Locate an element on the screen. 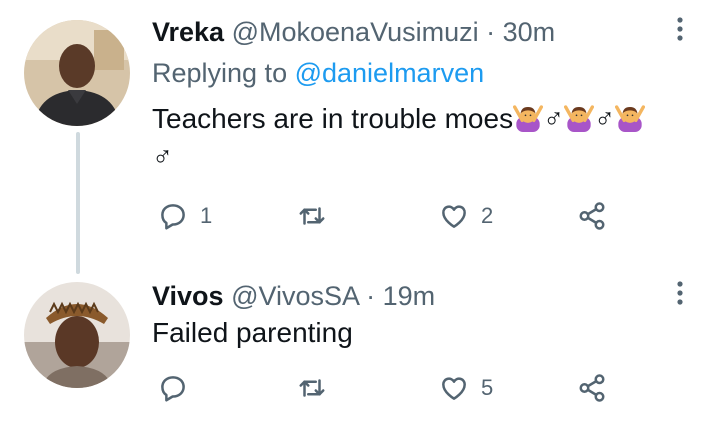  like-count: 5 is located at coordinates (487, 387).